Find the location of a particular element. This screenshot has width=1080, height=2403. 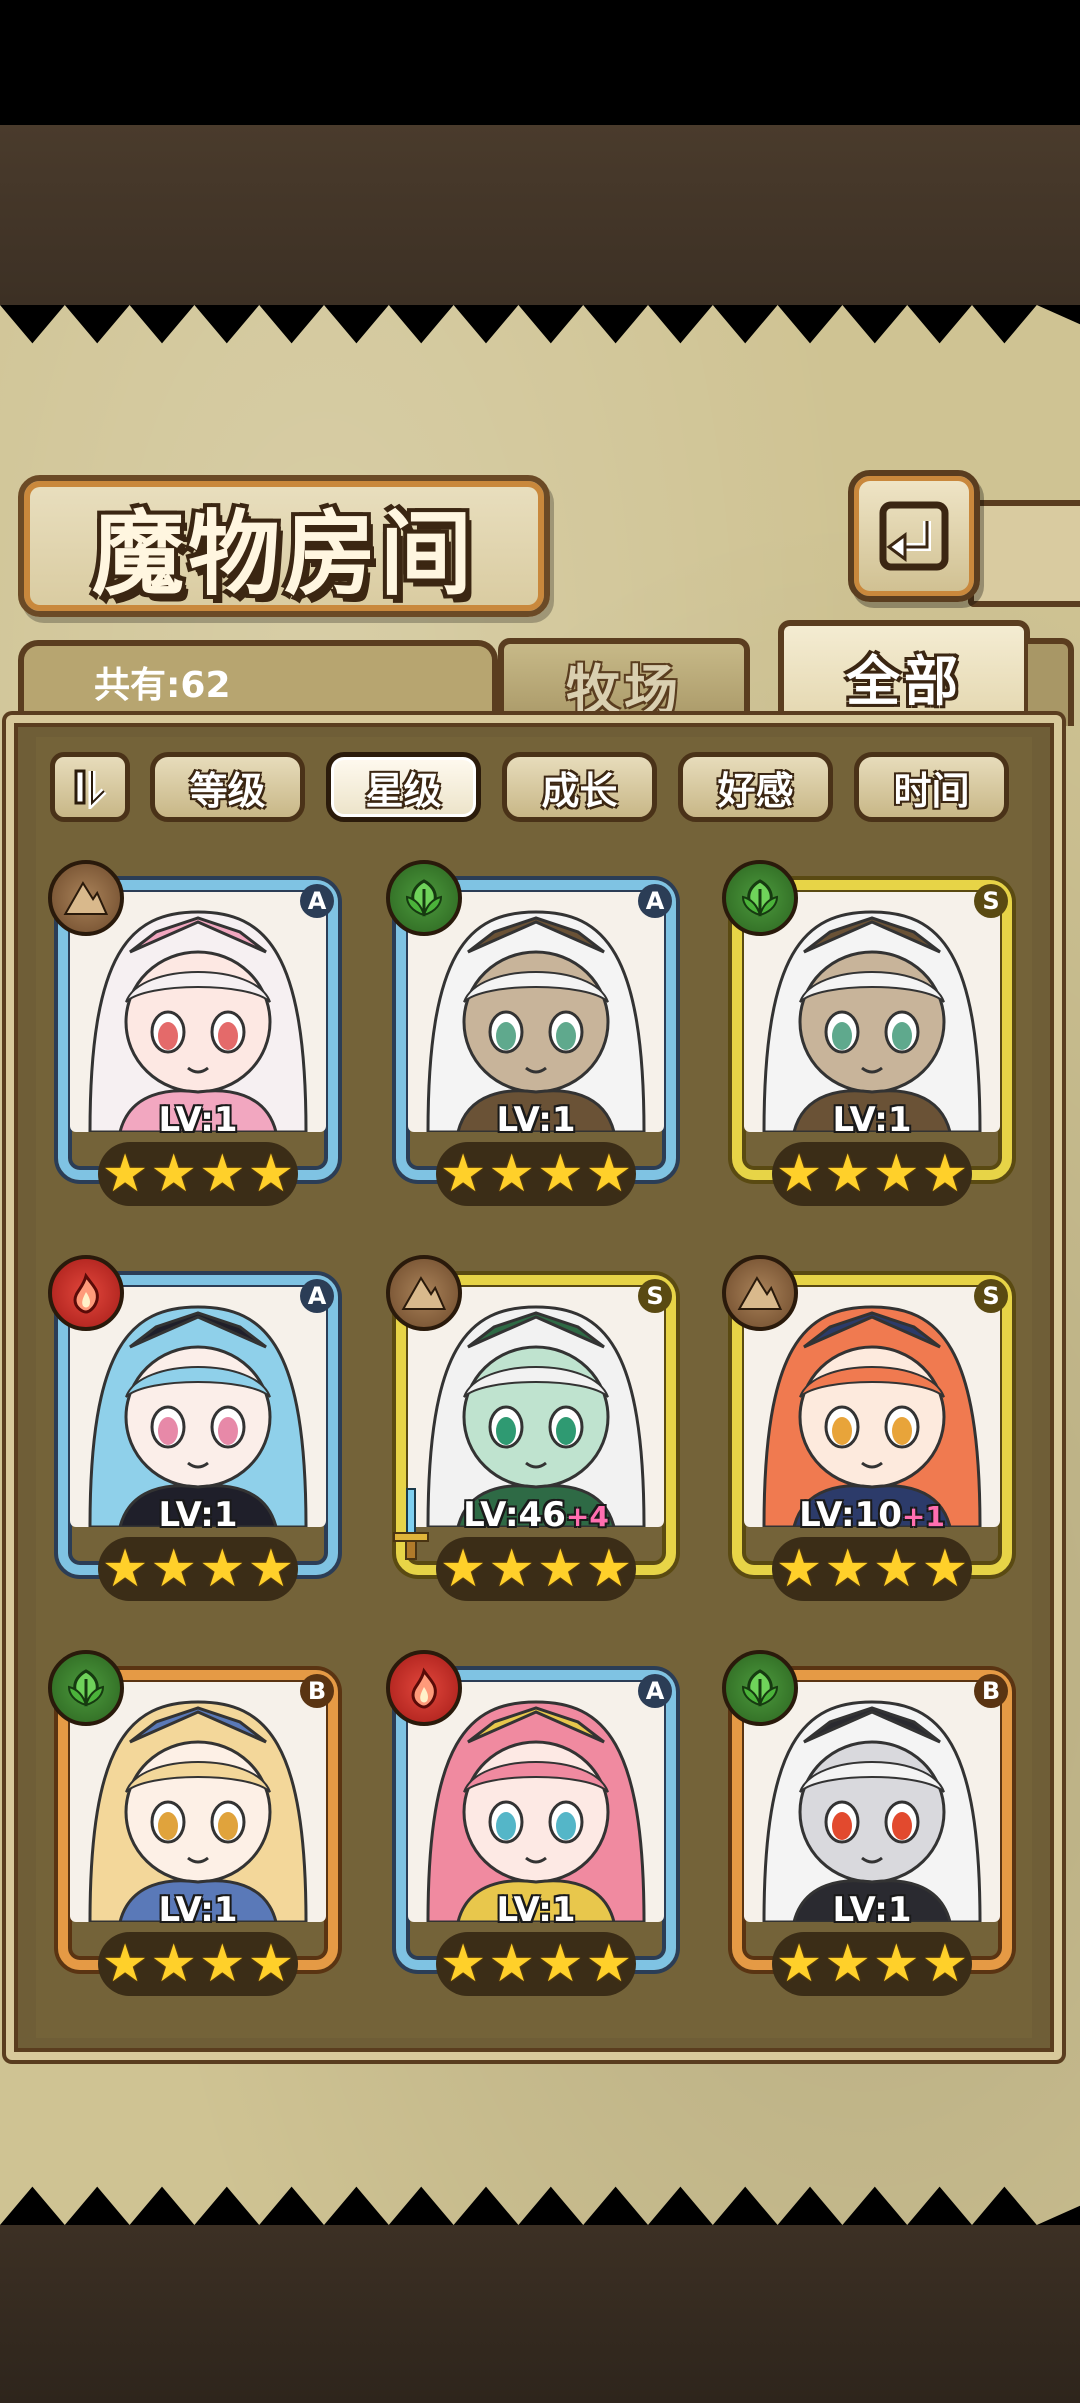

tab-bar: 共有:62 牧场 全部 is located at coordinates (546, 673).